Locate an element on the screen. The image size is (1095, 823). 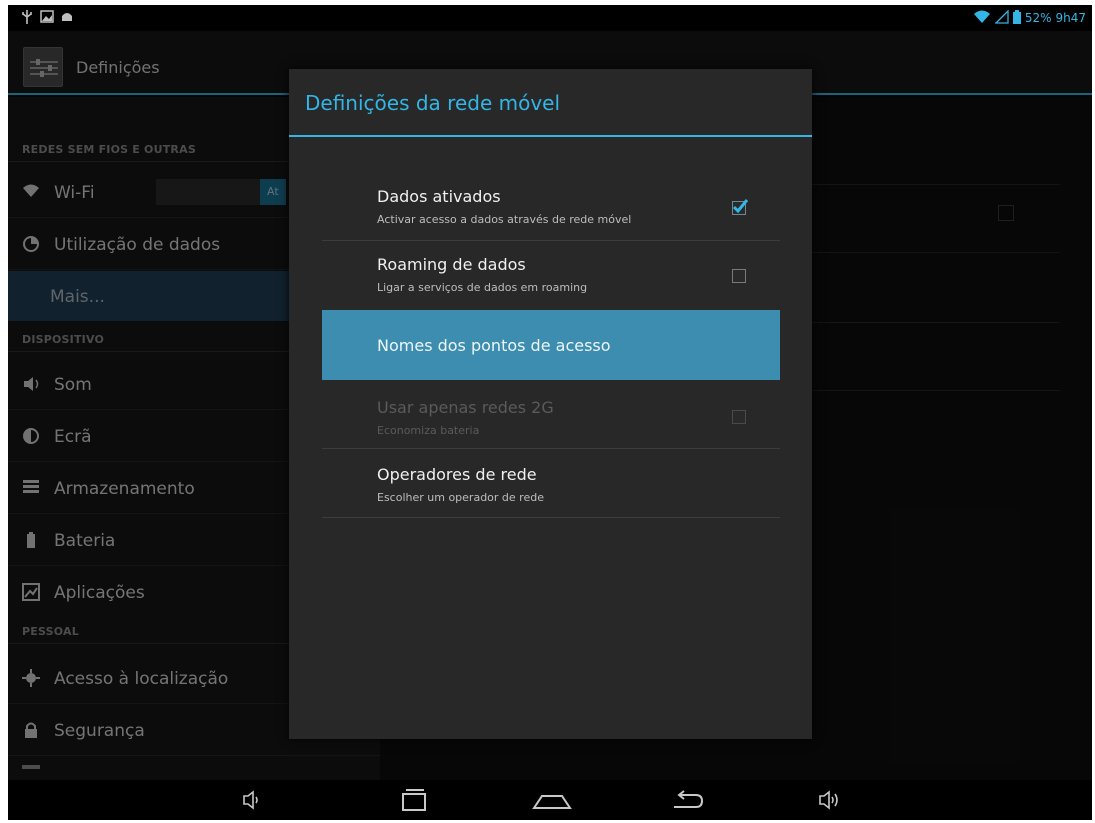
status-bar: 52% 9h47 is located at coordinates (550, 18).